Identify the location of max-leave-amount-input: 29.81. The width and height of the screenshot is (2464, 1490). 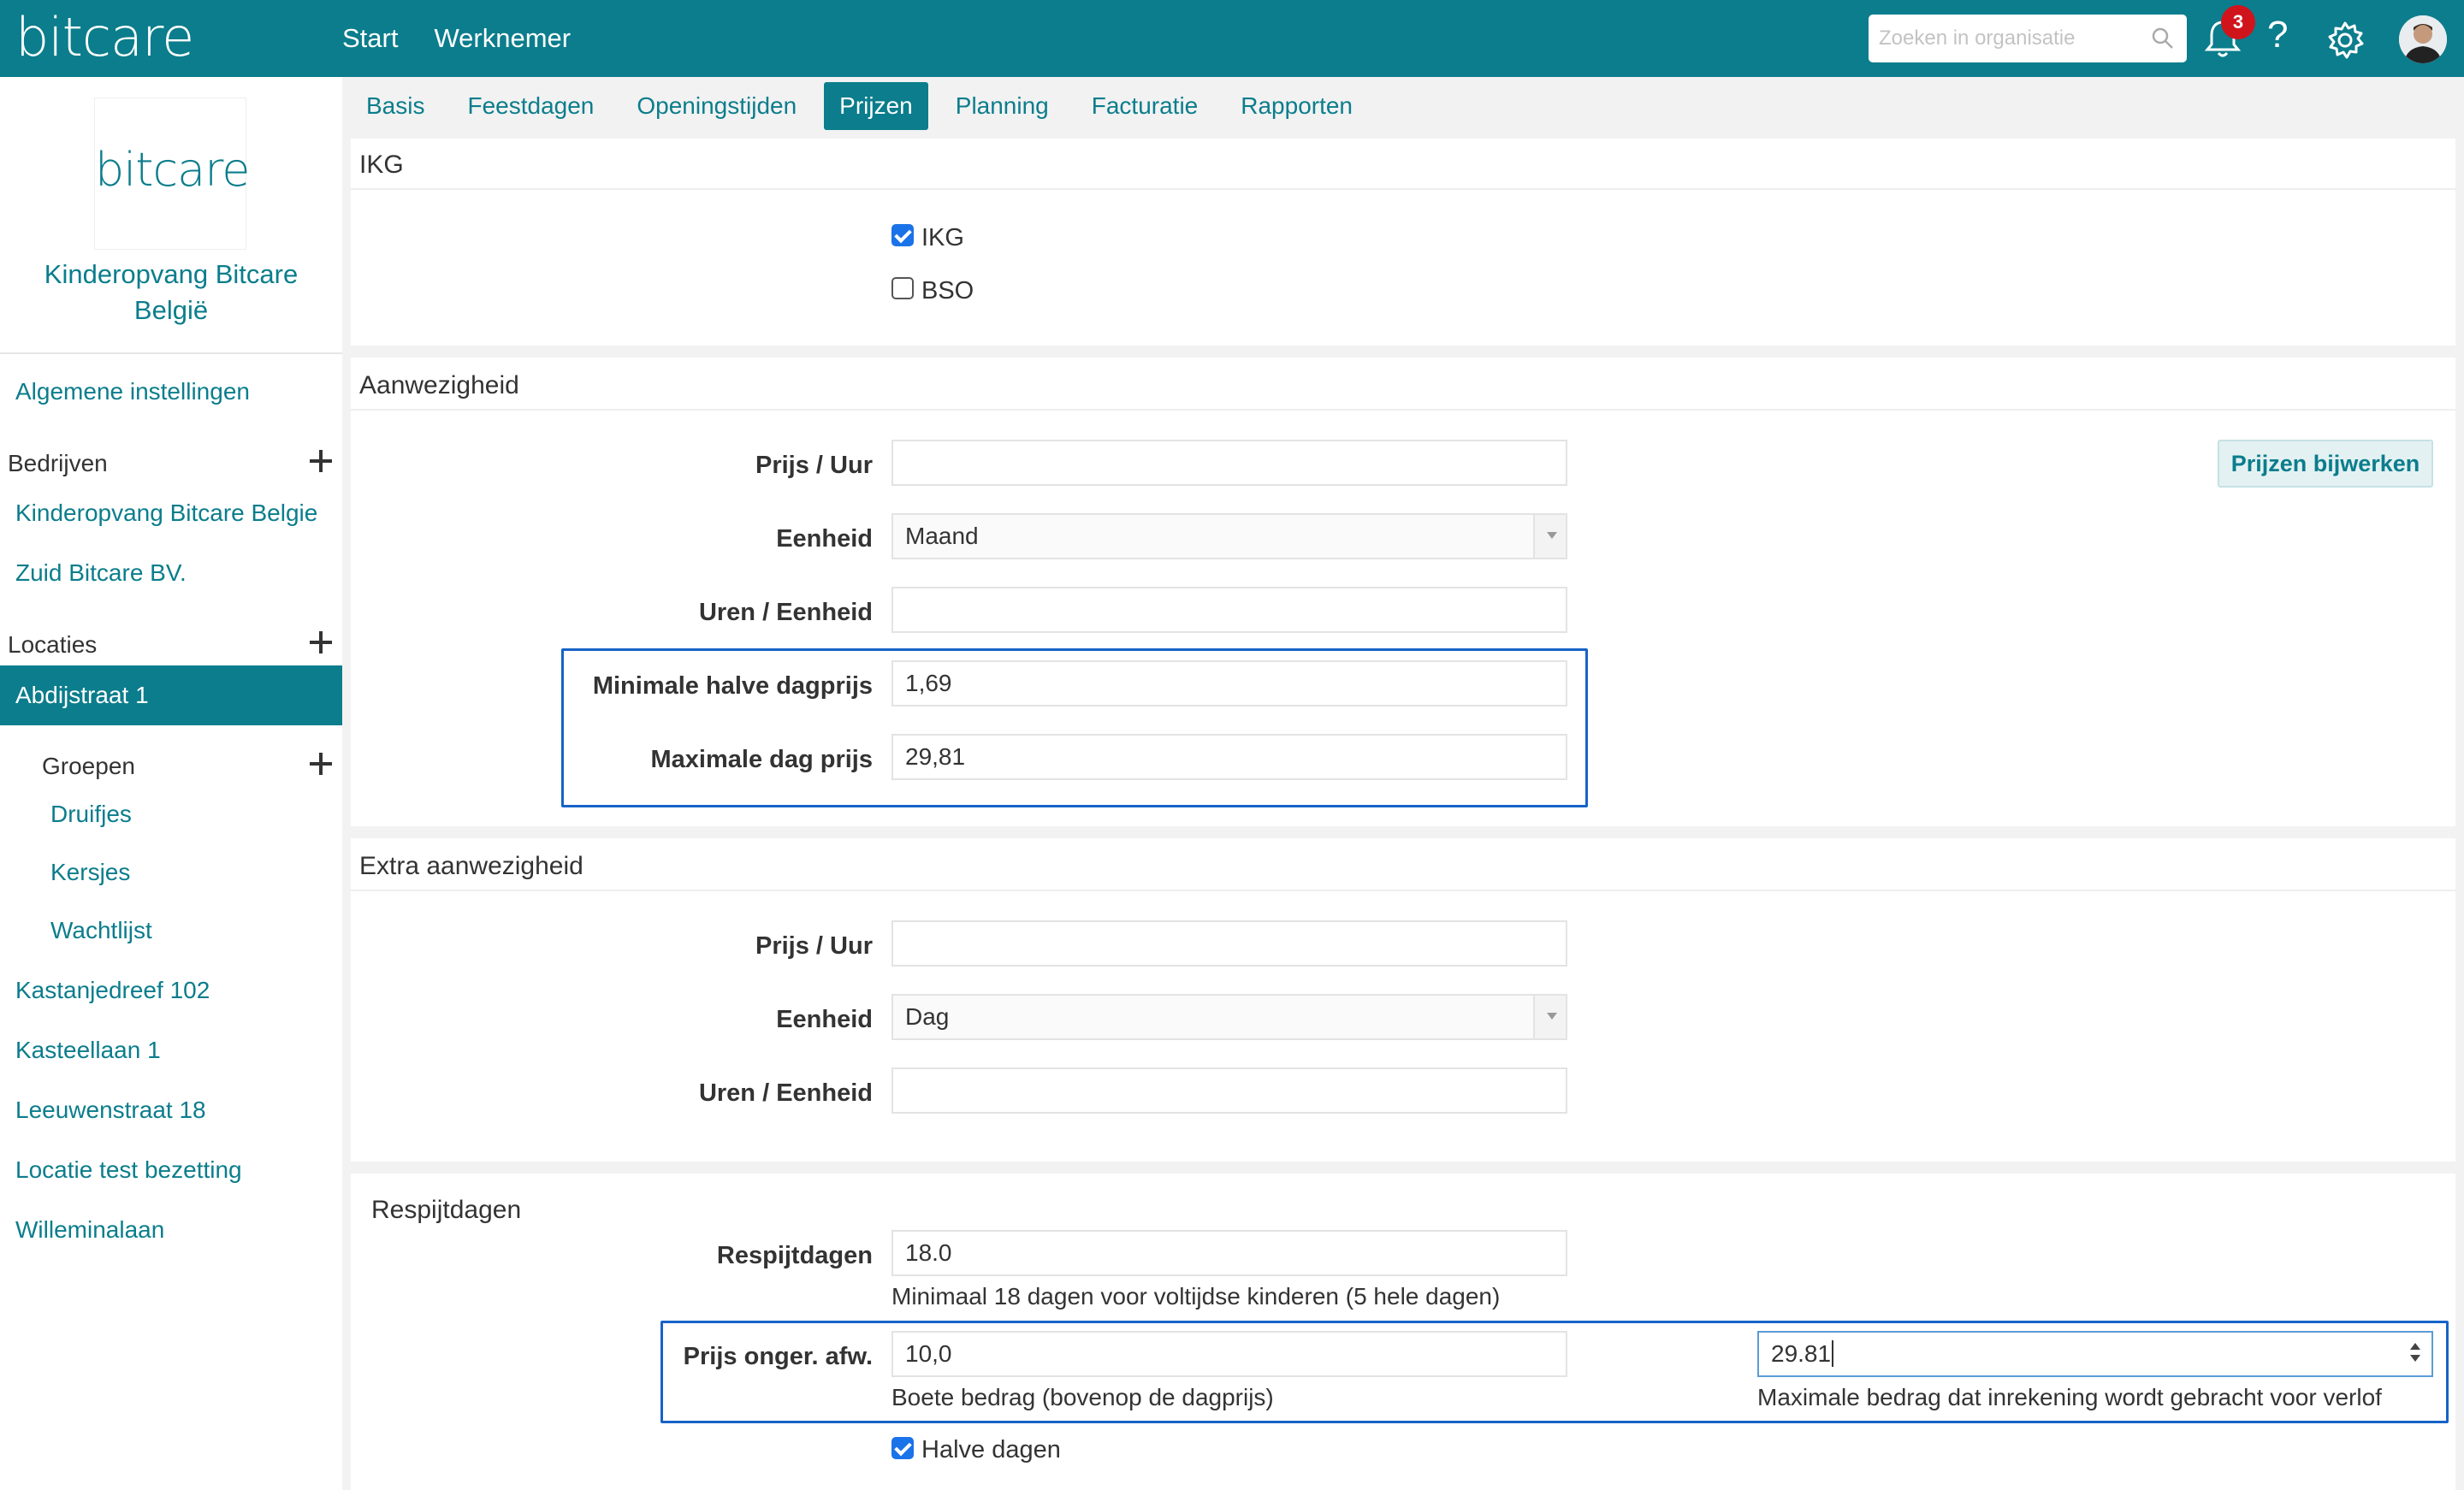
(2095, 1354).